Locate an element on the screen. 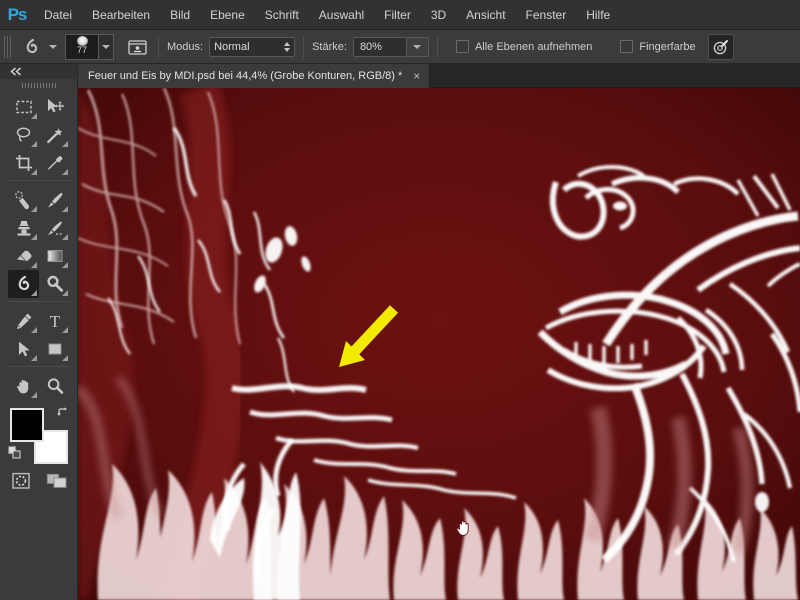 The image size is (800, 600). sample-all-layers-row: Alle Ebenen aufnehmen is located at coordinates (524, 46).